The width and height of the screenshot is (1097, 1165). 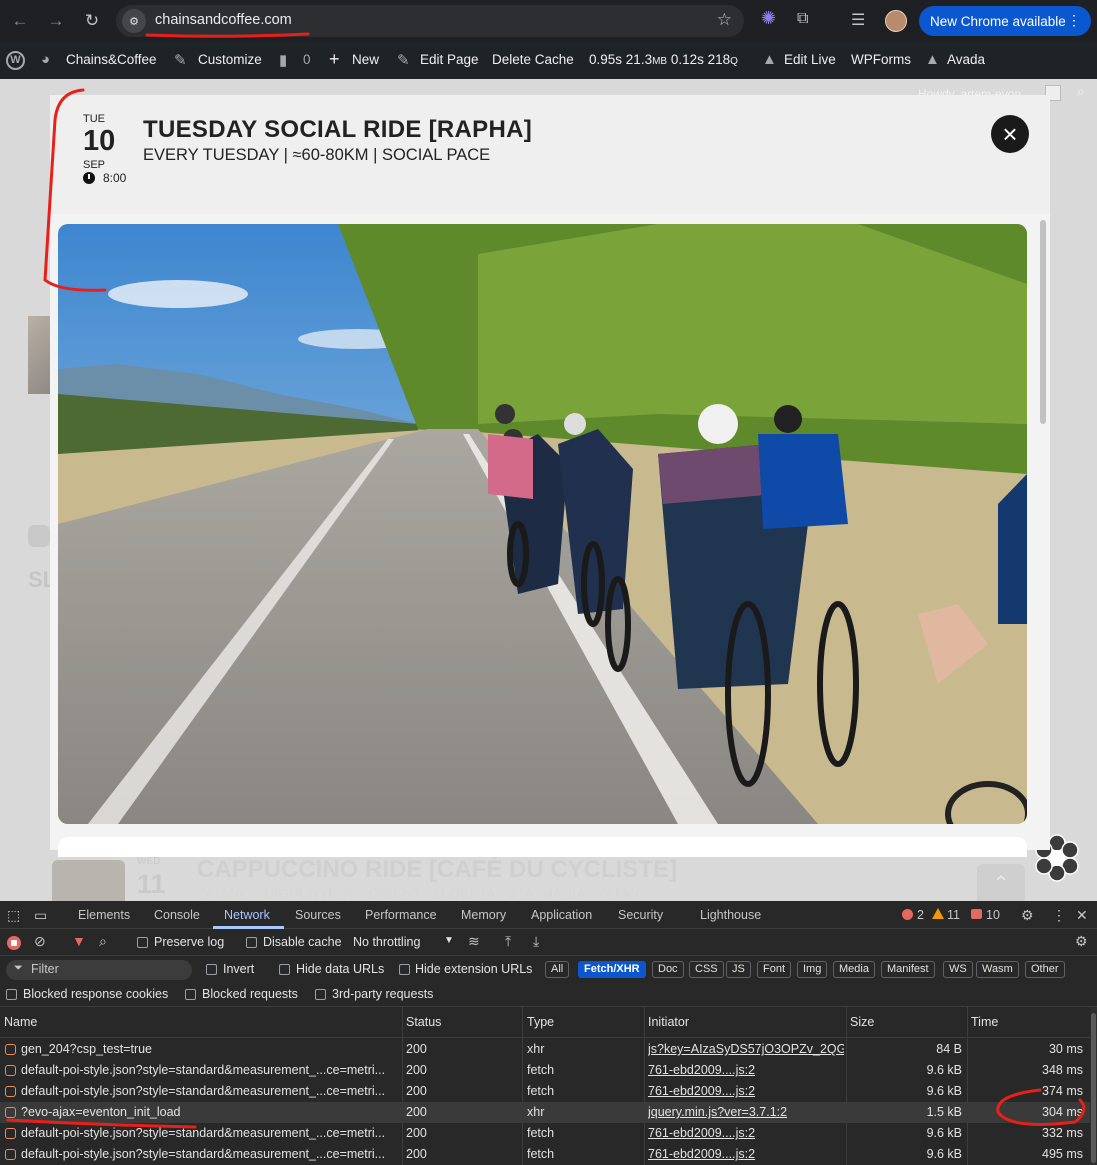 I want to click on tab-elements: Elements, so click(x=104, y=915).